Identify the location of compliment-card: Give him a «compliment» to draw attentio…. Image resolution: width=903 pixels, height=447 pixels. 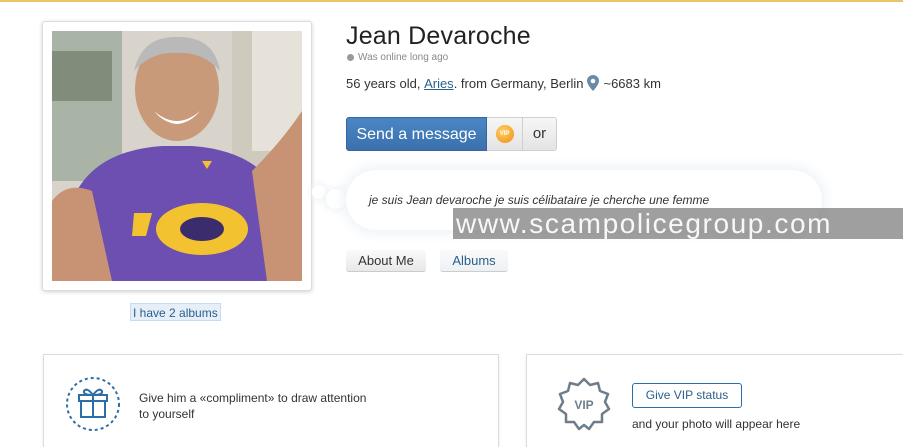
(271, 400).